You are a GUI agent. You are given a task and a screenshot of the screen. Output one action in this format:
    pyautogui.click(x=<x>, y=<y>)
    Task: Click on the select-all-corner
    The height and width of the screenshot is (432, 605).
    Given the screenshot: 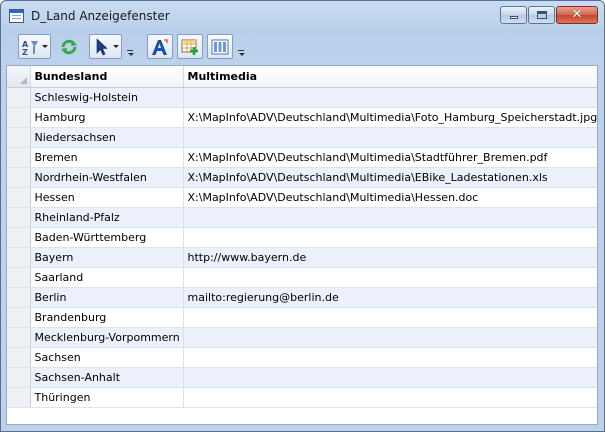 What is the action you would take?
    pyautogui.click(x=19, y=77)
    